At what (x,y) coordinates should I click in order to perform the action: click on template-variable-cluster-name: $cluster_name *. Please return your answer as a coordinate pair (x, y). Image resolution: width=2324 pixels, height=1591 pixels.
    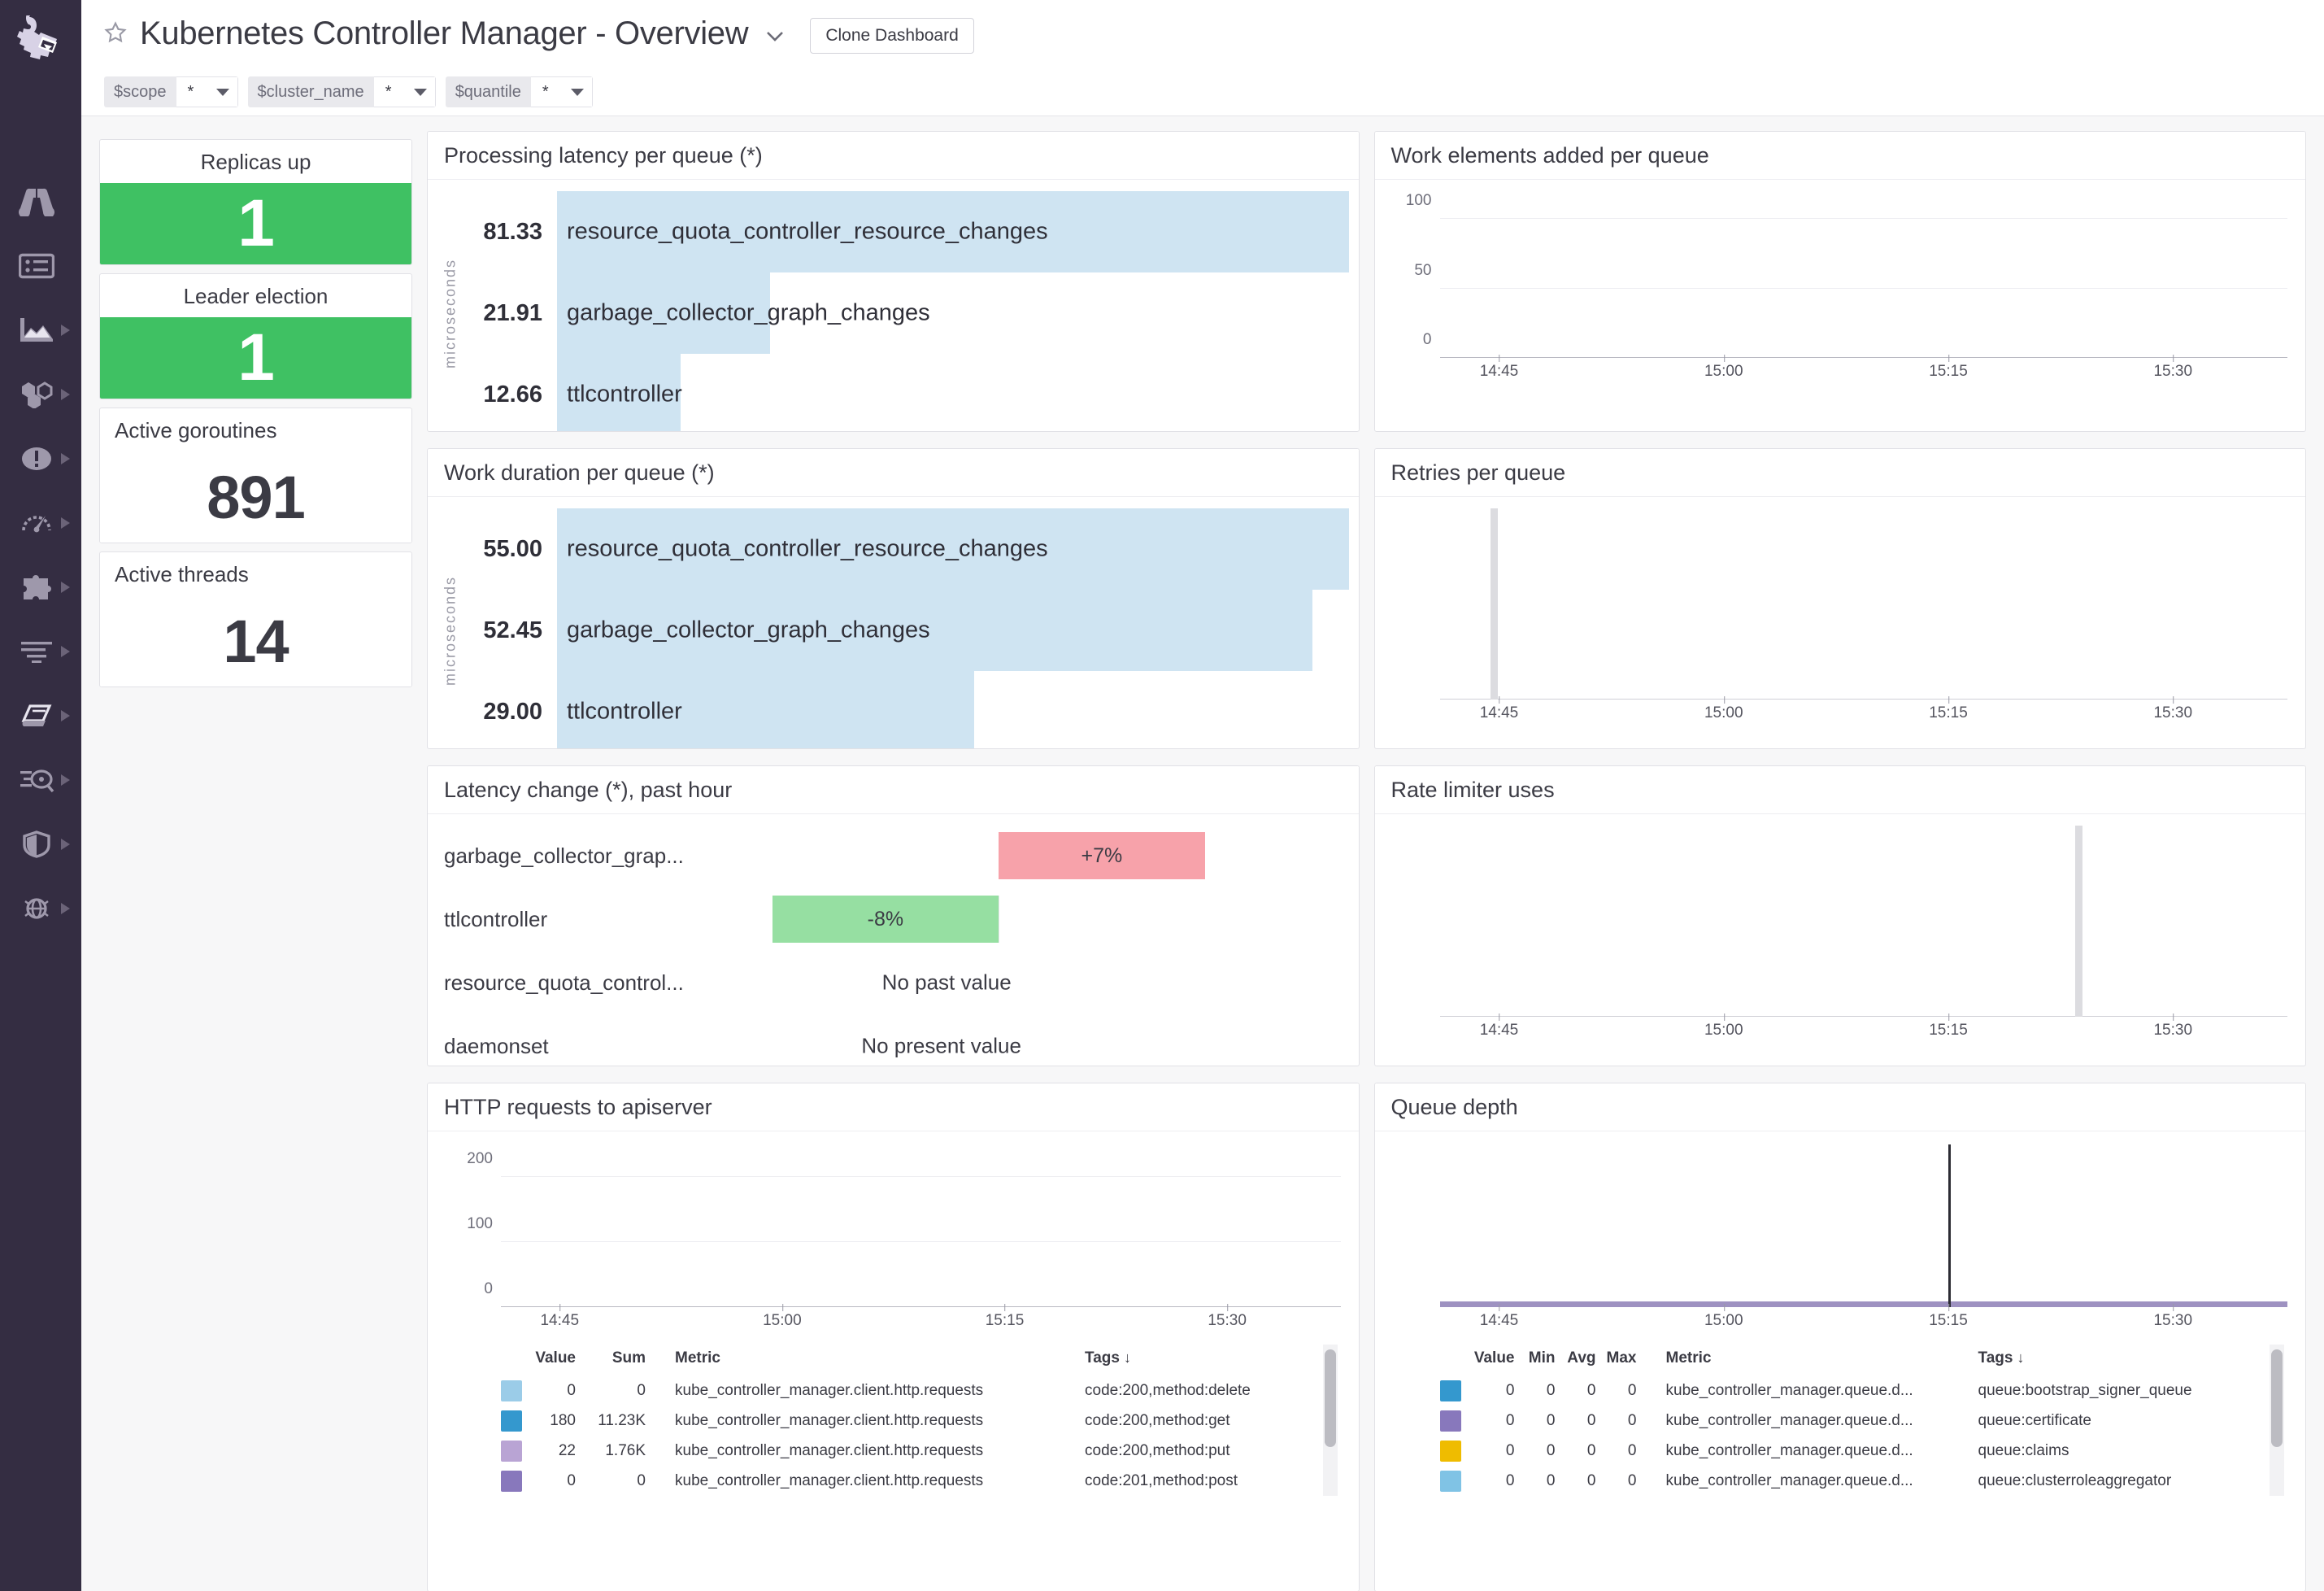
    Looking at the image, I should click on (342, 92).